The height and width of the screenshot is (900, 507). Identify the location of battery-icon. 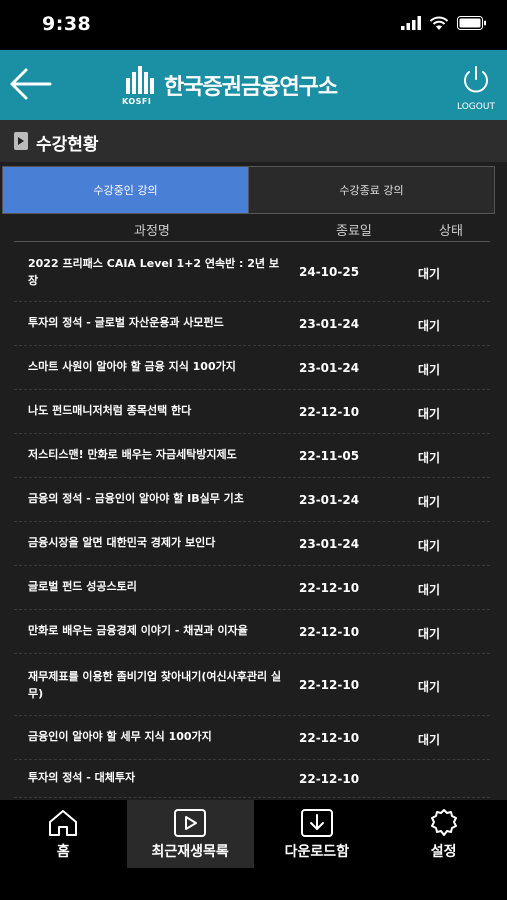
(471, 23).